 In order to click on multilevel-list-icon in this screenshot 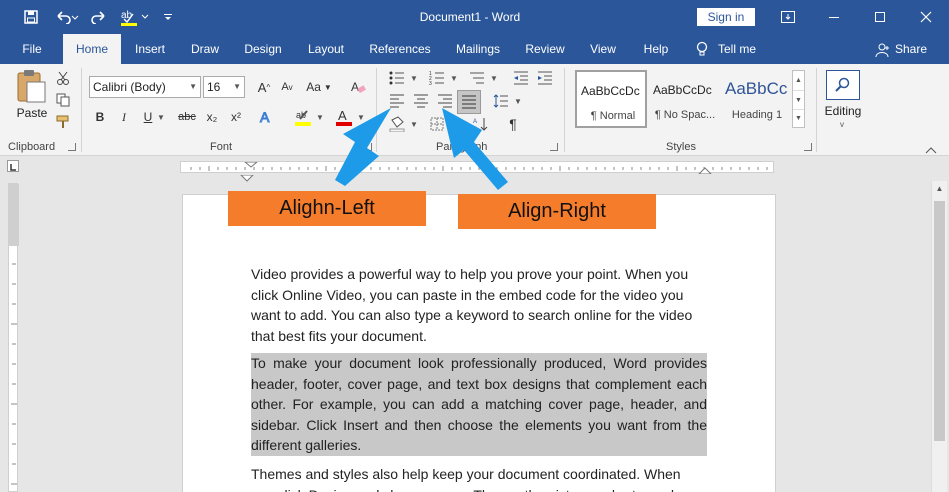, I will do `click(477, 78)`.